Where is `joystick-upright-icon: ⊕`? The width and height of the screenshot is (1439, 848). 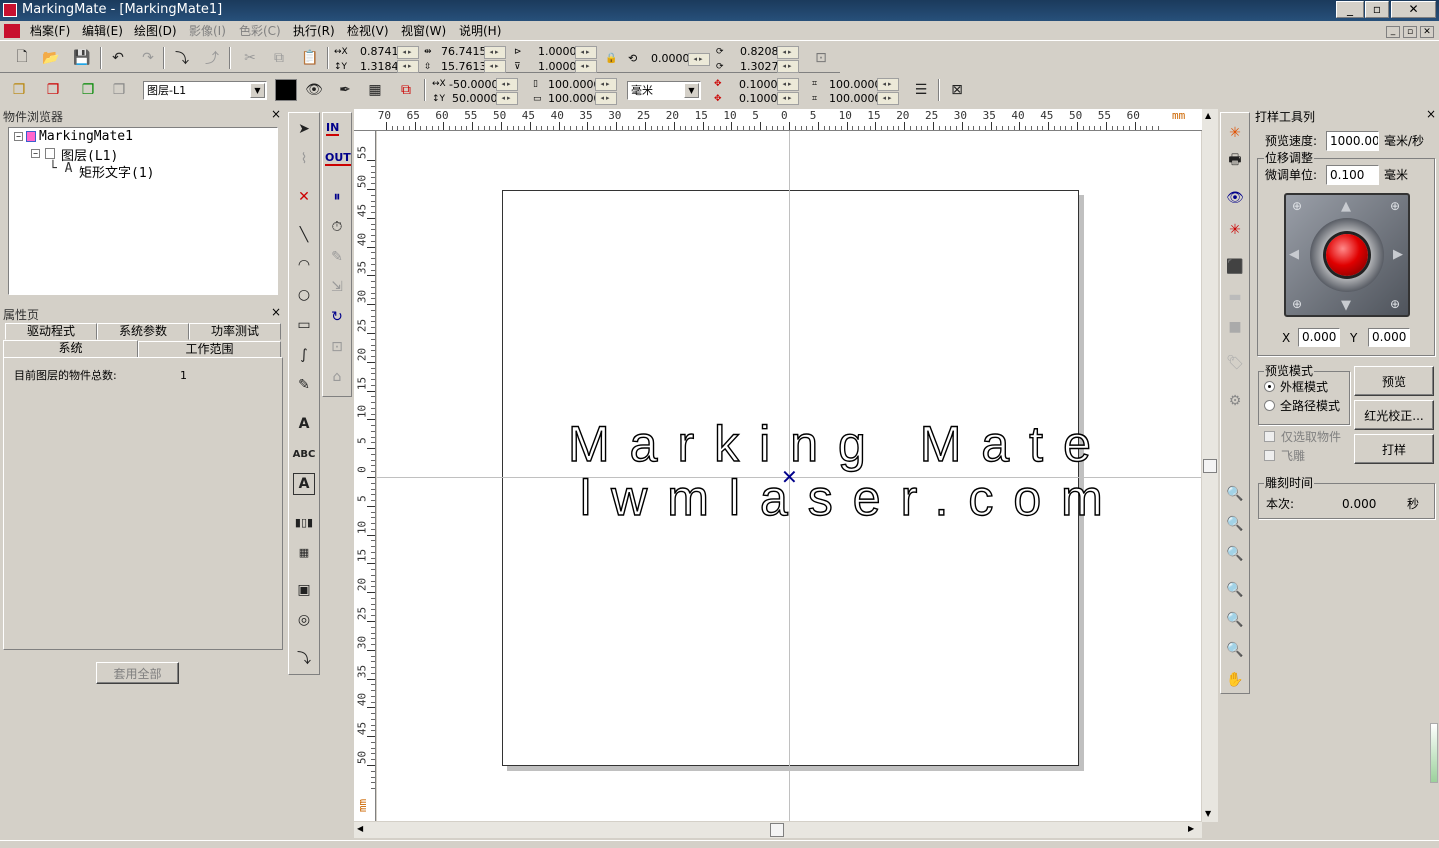
joystick-upright-icon: ⊕ is located at coordinates (1395, 206).